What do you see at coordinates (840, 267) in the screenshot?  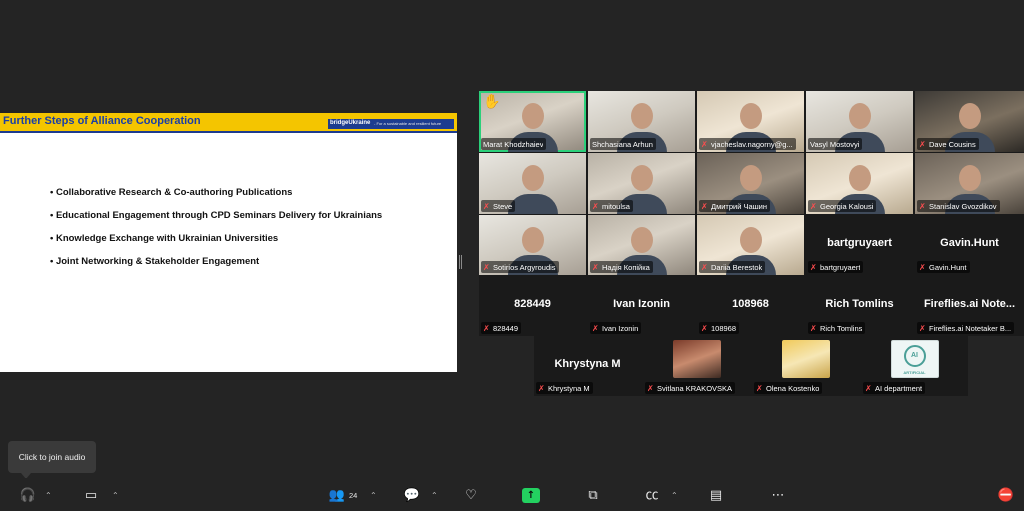 I see `participant-name: bartgruyaert` at bounding box center [840, 267].